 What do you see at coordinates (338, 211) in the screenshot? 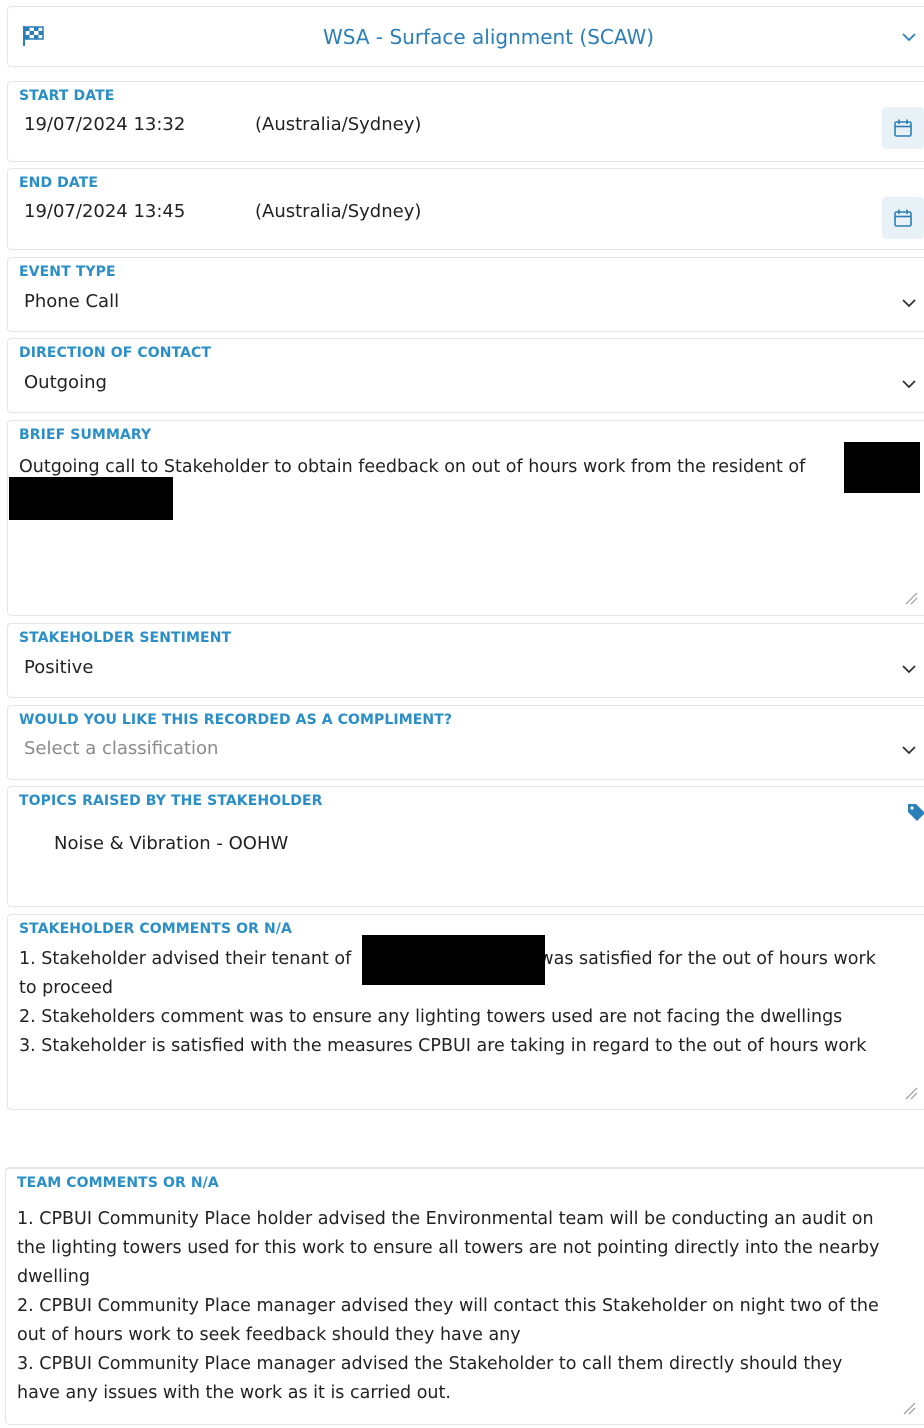
I see `end-date-timezone: (Australia/Sydney)` at bounding box center [338, 211].